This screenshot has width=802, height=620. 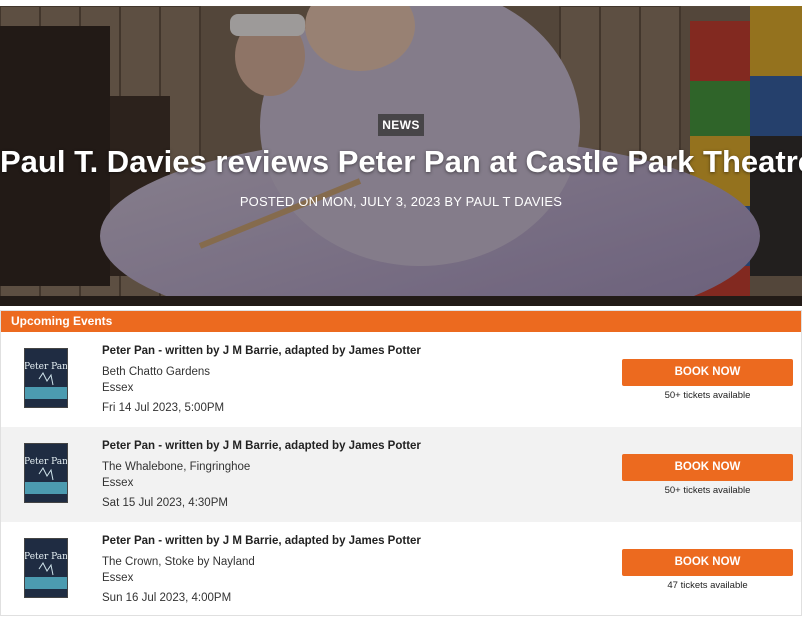 I want to click on event-date: Sun 16 Jul 2023, 4:00PM, so click(x=167, y=598).